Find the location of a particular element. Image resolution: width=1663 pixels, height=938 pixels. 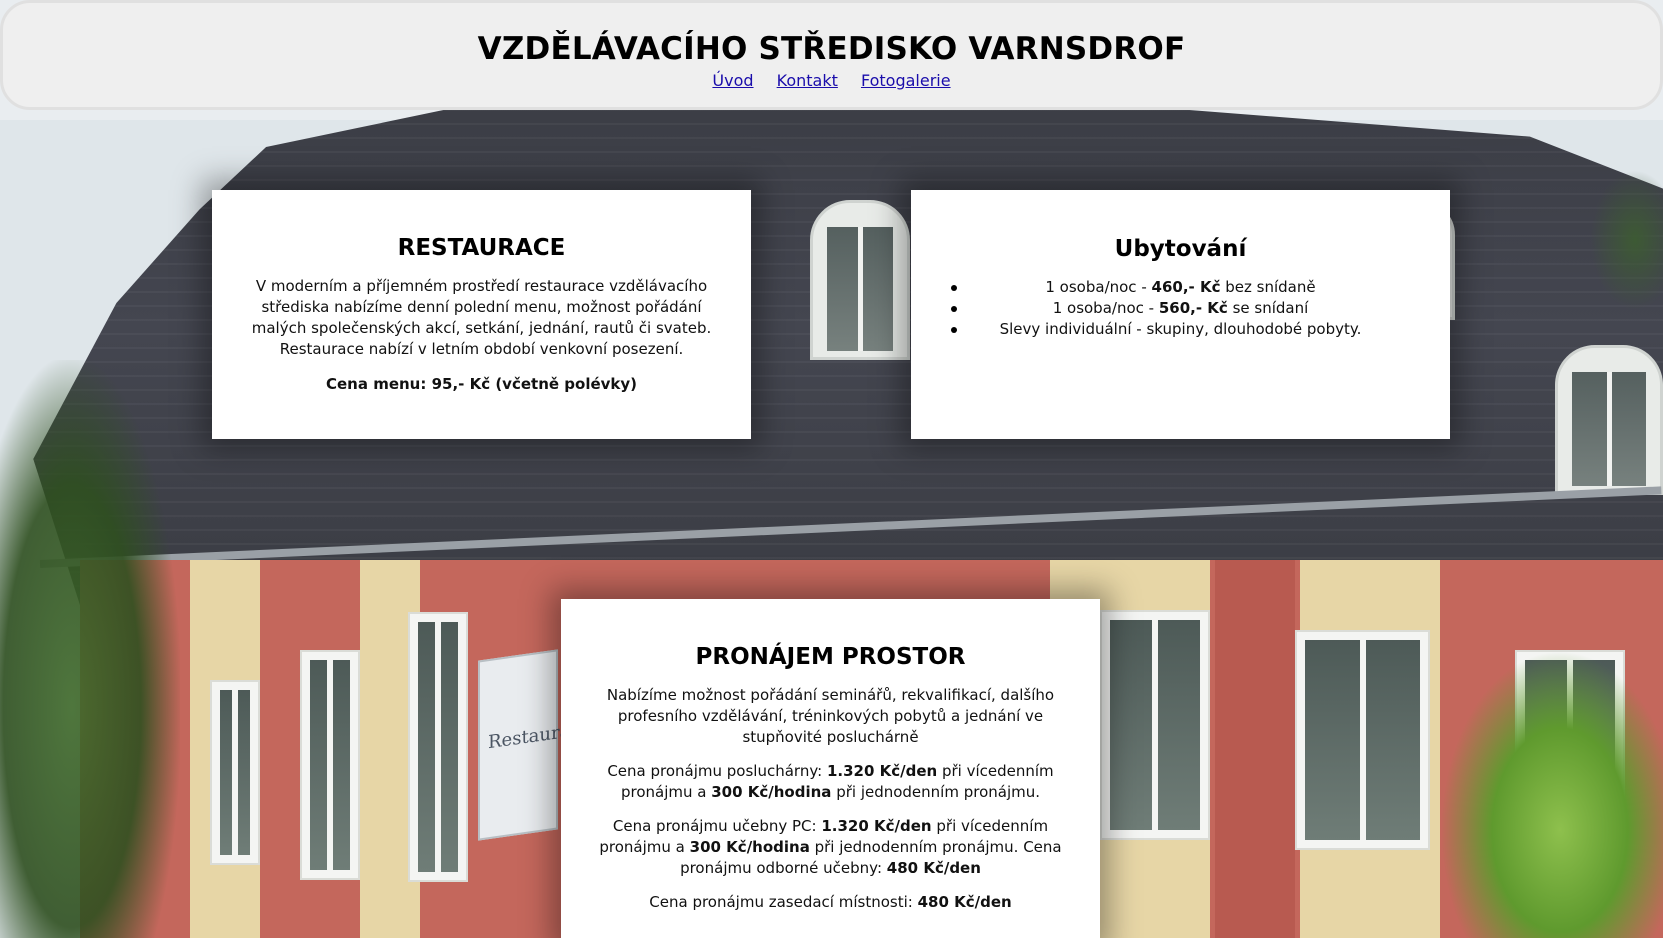

ubytovani-title: Ubytování is located at coordinates (1180, 249).